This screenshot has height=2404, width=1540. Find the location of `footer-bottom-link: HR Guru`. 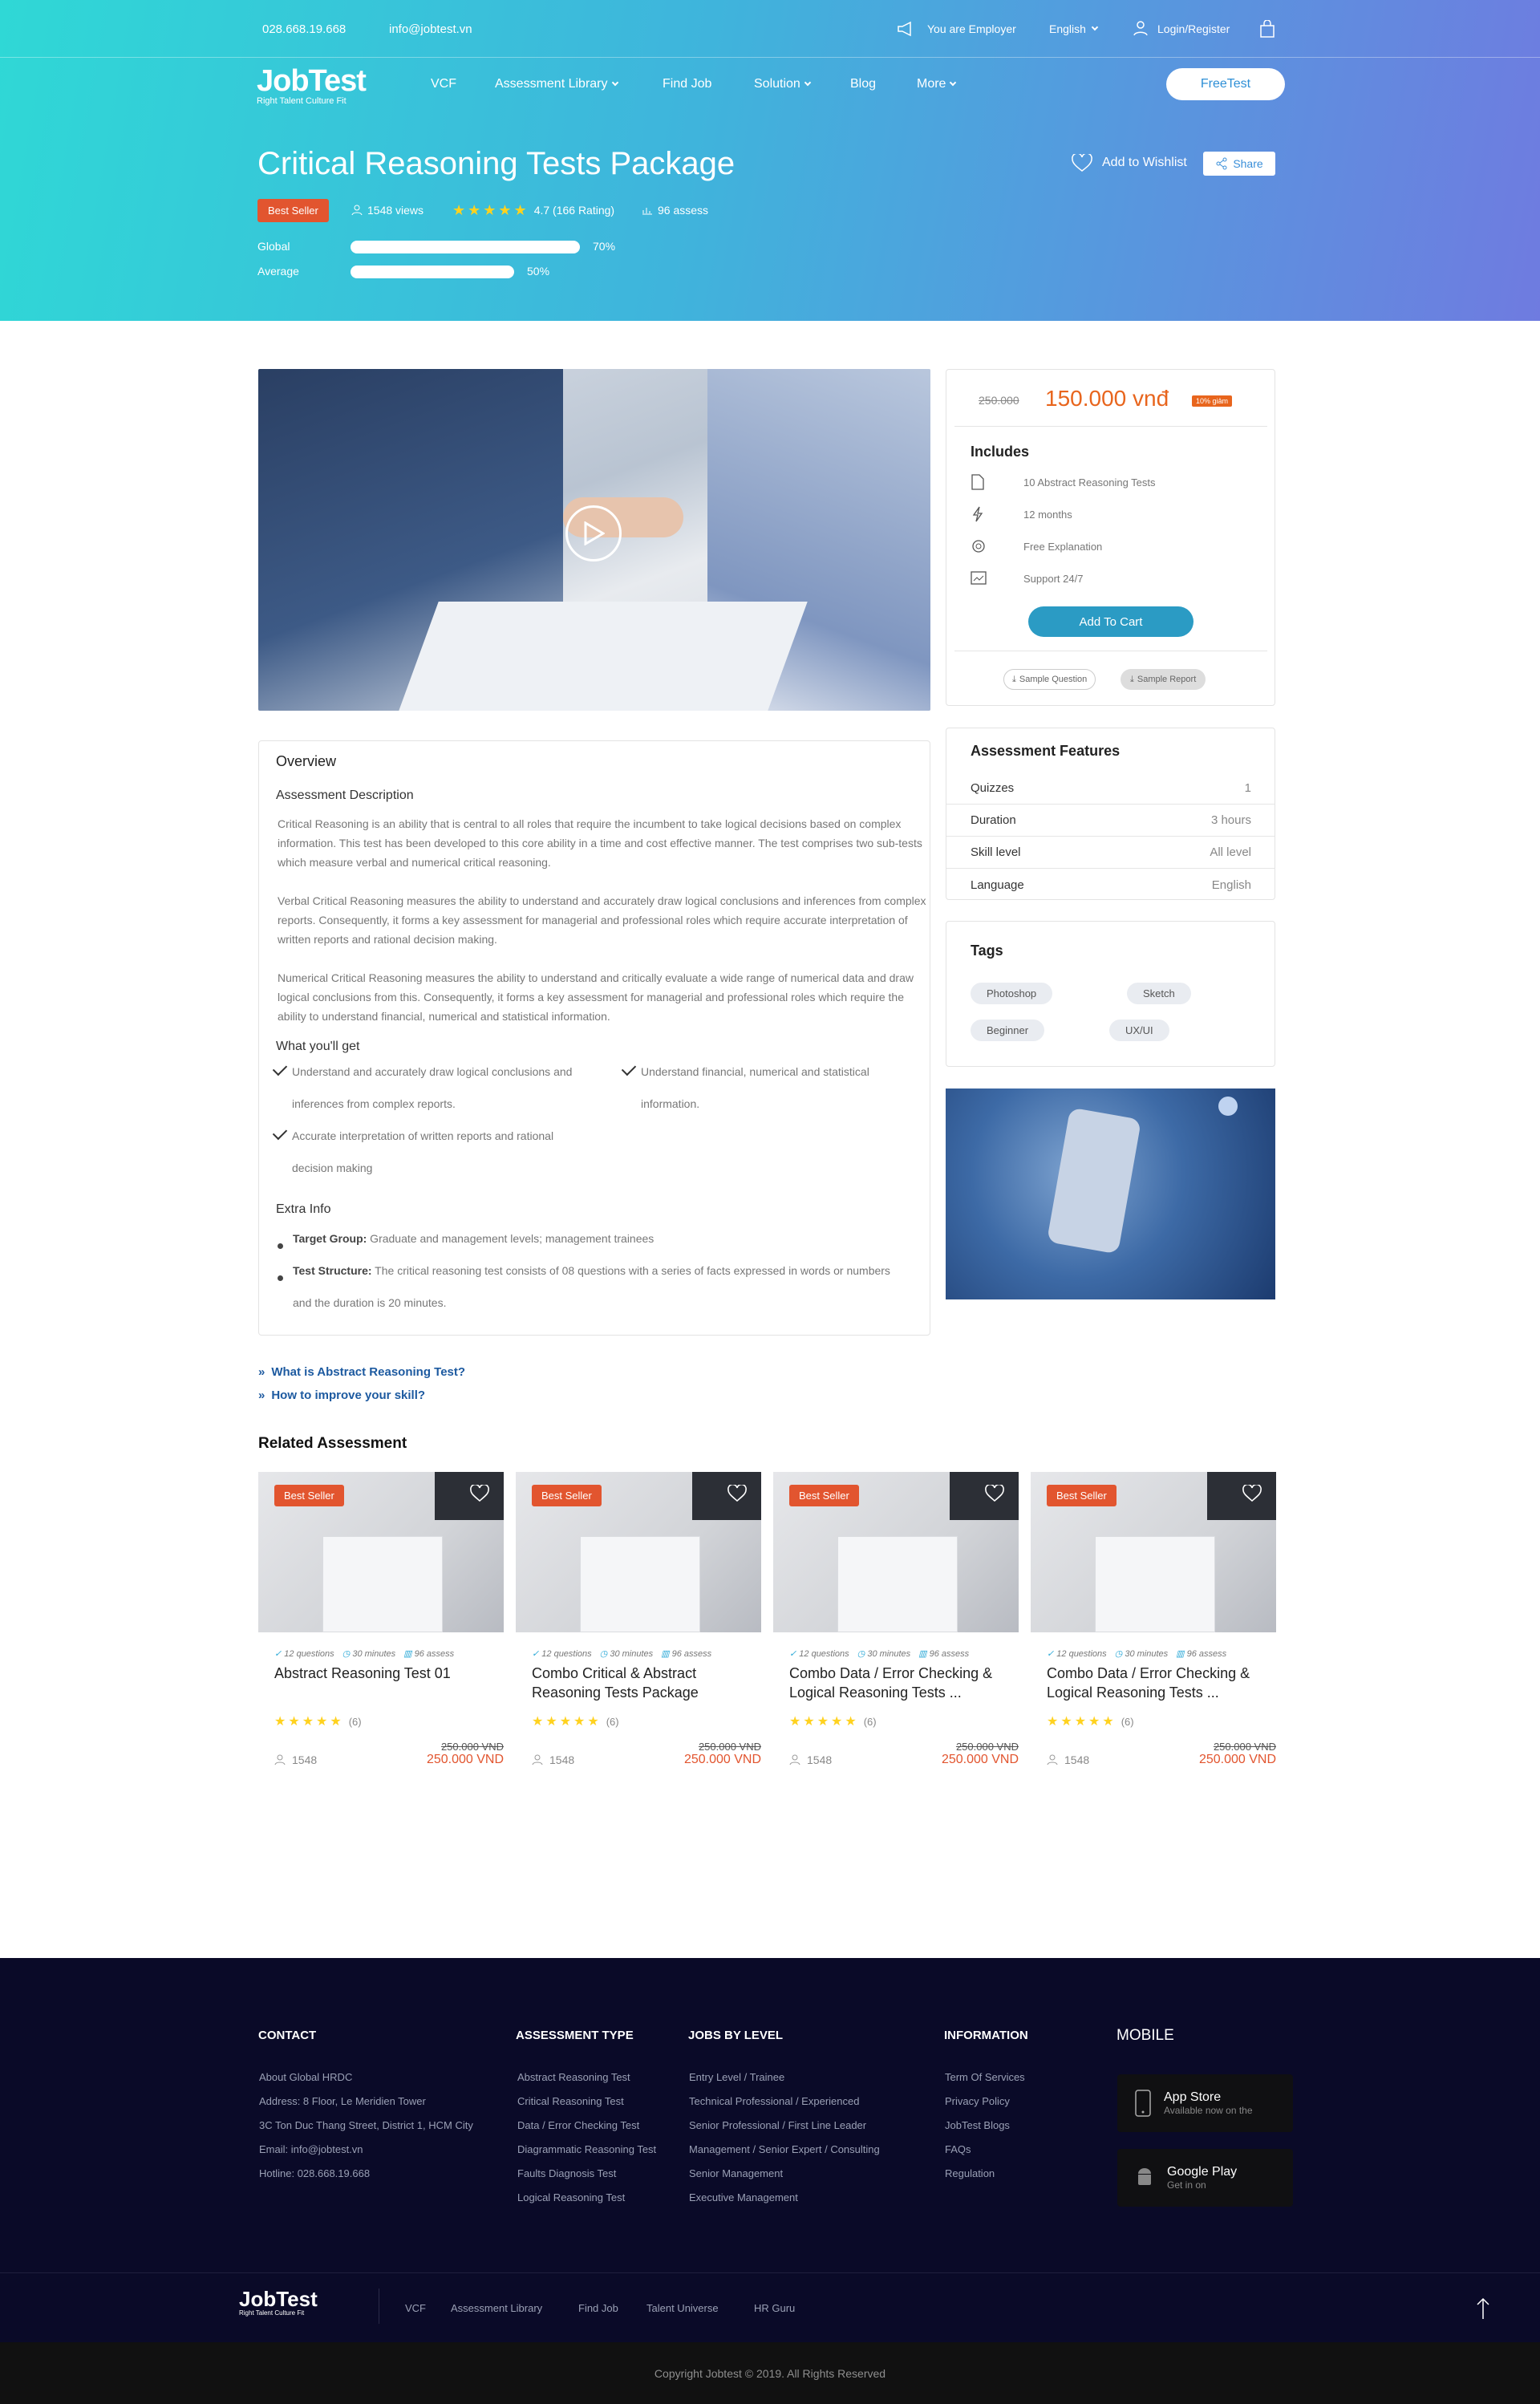

footer-bottom-link: HR Guru is located at coordinates (774, 2308).